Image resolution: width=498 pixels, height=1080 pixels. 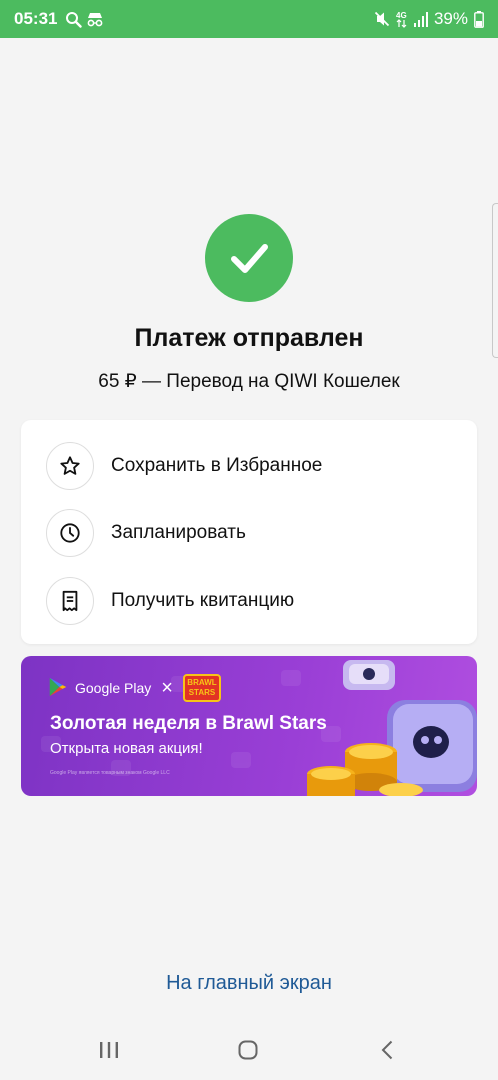 What do you see at coordinates (178, 532) in the screenshot?
I see `schedule-label: Запланировать` at bounding box center [178, 532].